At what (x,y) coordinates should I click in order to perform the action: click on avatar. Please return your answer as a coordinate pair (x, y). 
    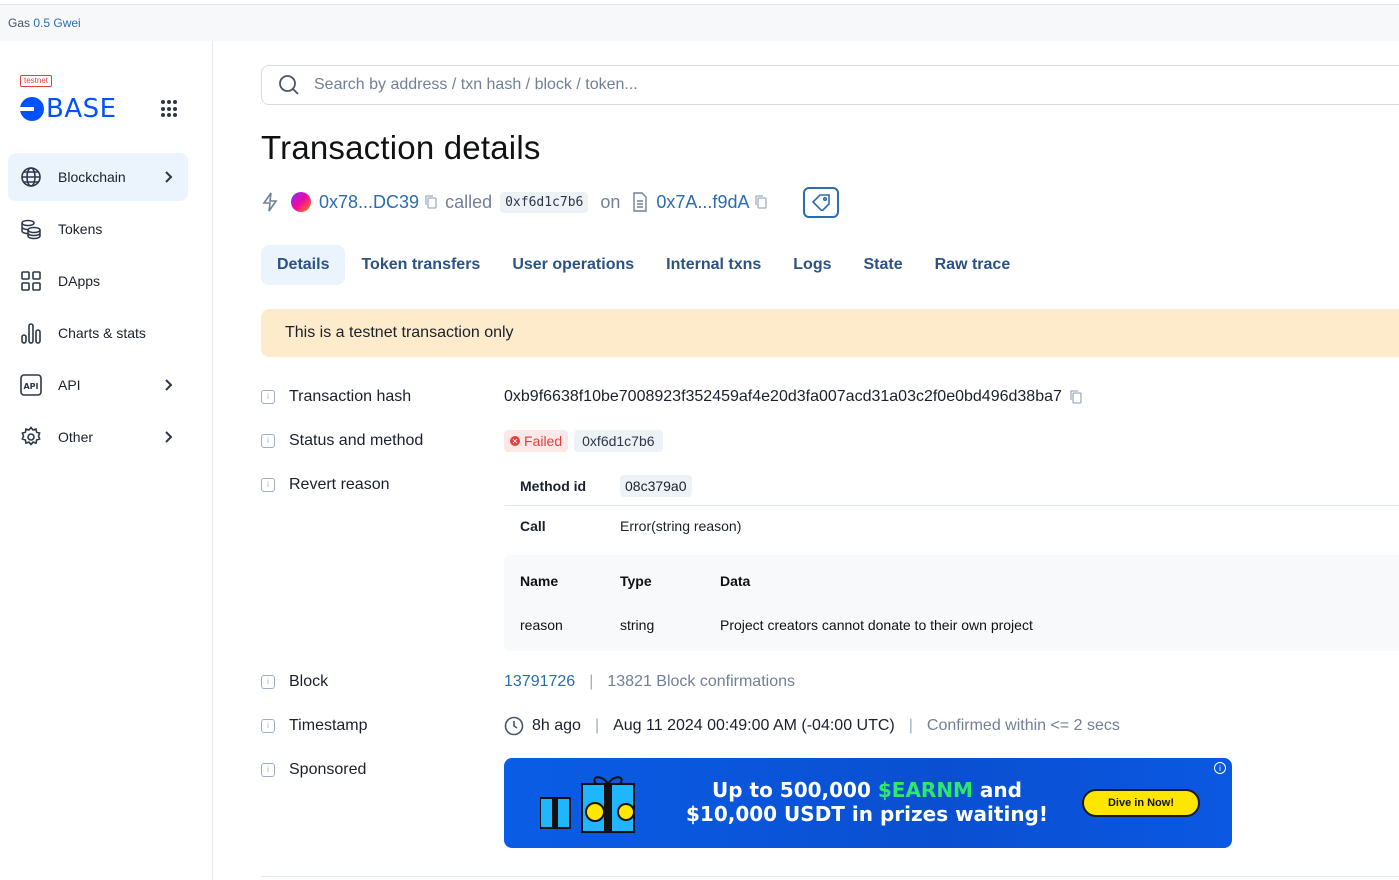
    Looking at the image, I should click on (301, 202).